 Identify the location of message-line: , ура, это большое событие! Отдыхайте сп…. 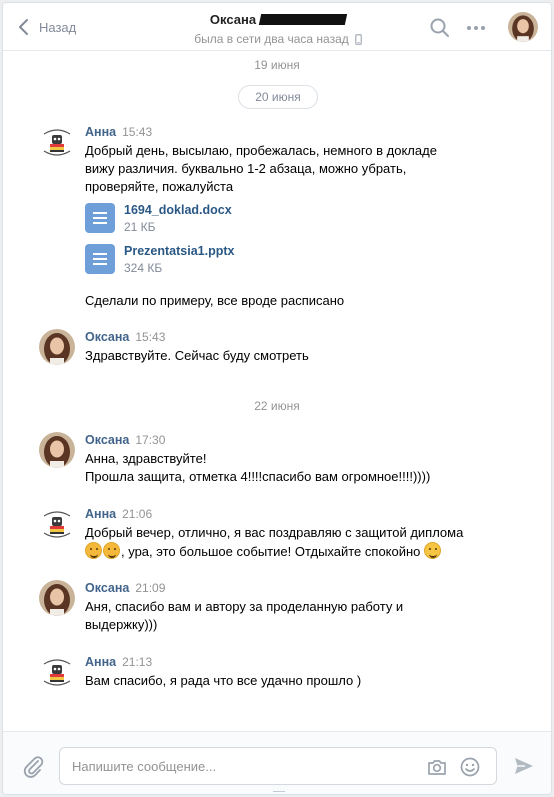
(271, 551).